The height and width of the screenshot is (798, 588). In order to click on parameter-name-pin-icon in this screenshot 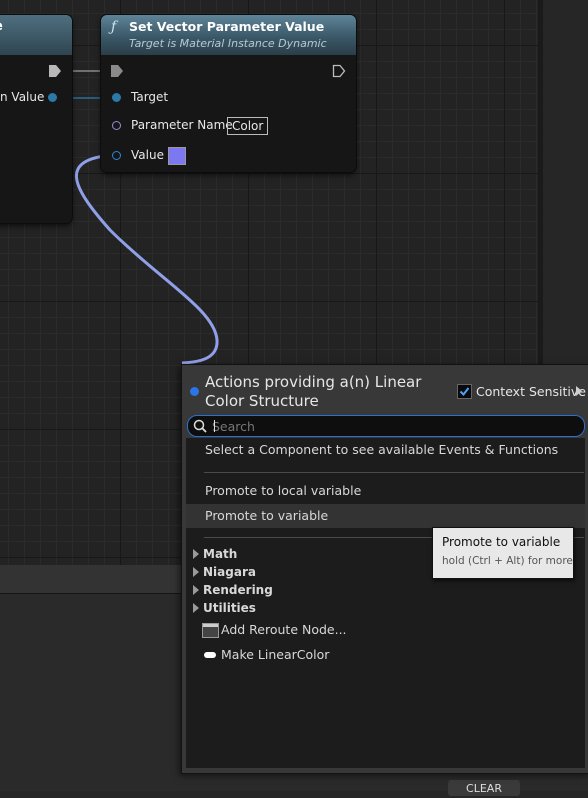, I will do `click(116, 125)`.